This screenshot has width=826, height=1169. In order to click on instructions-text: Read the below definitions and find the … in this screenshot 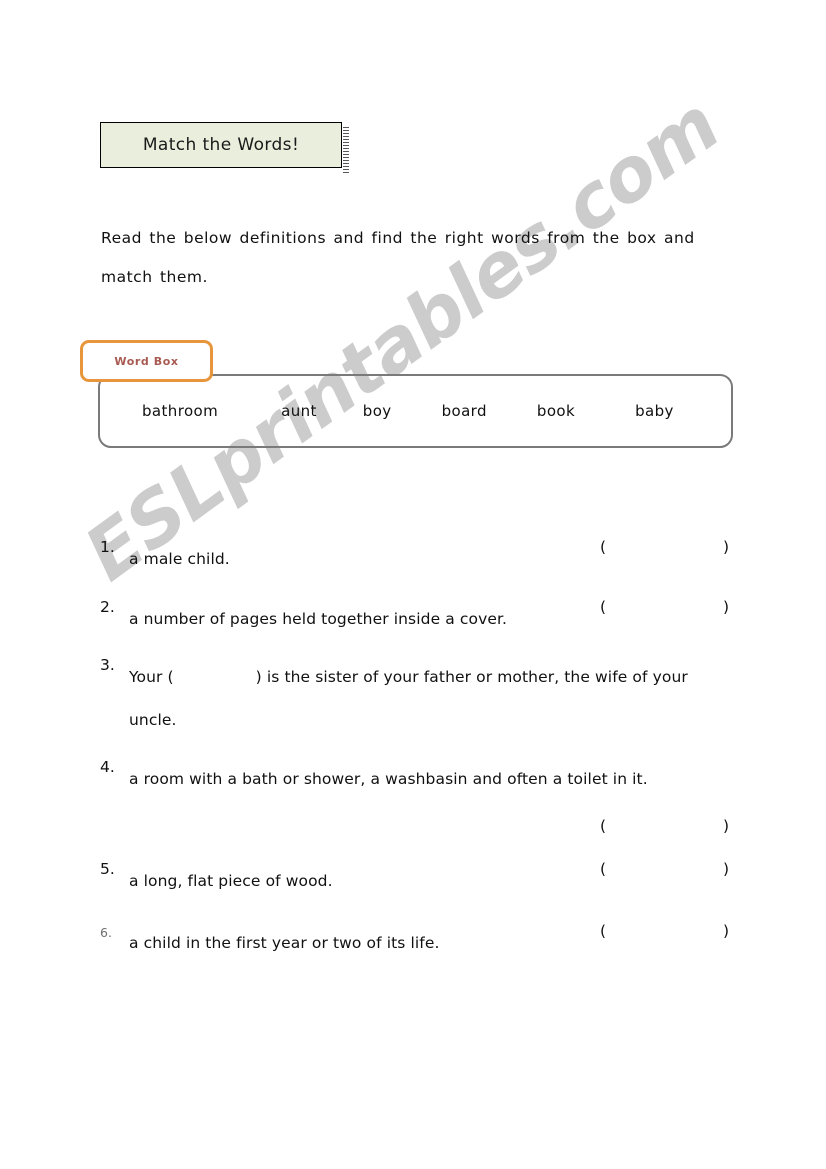, I will do `click(398, 257)`.